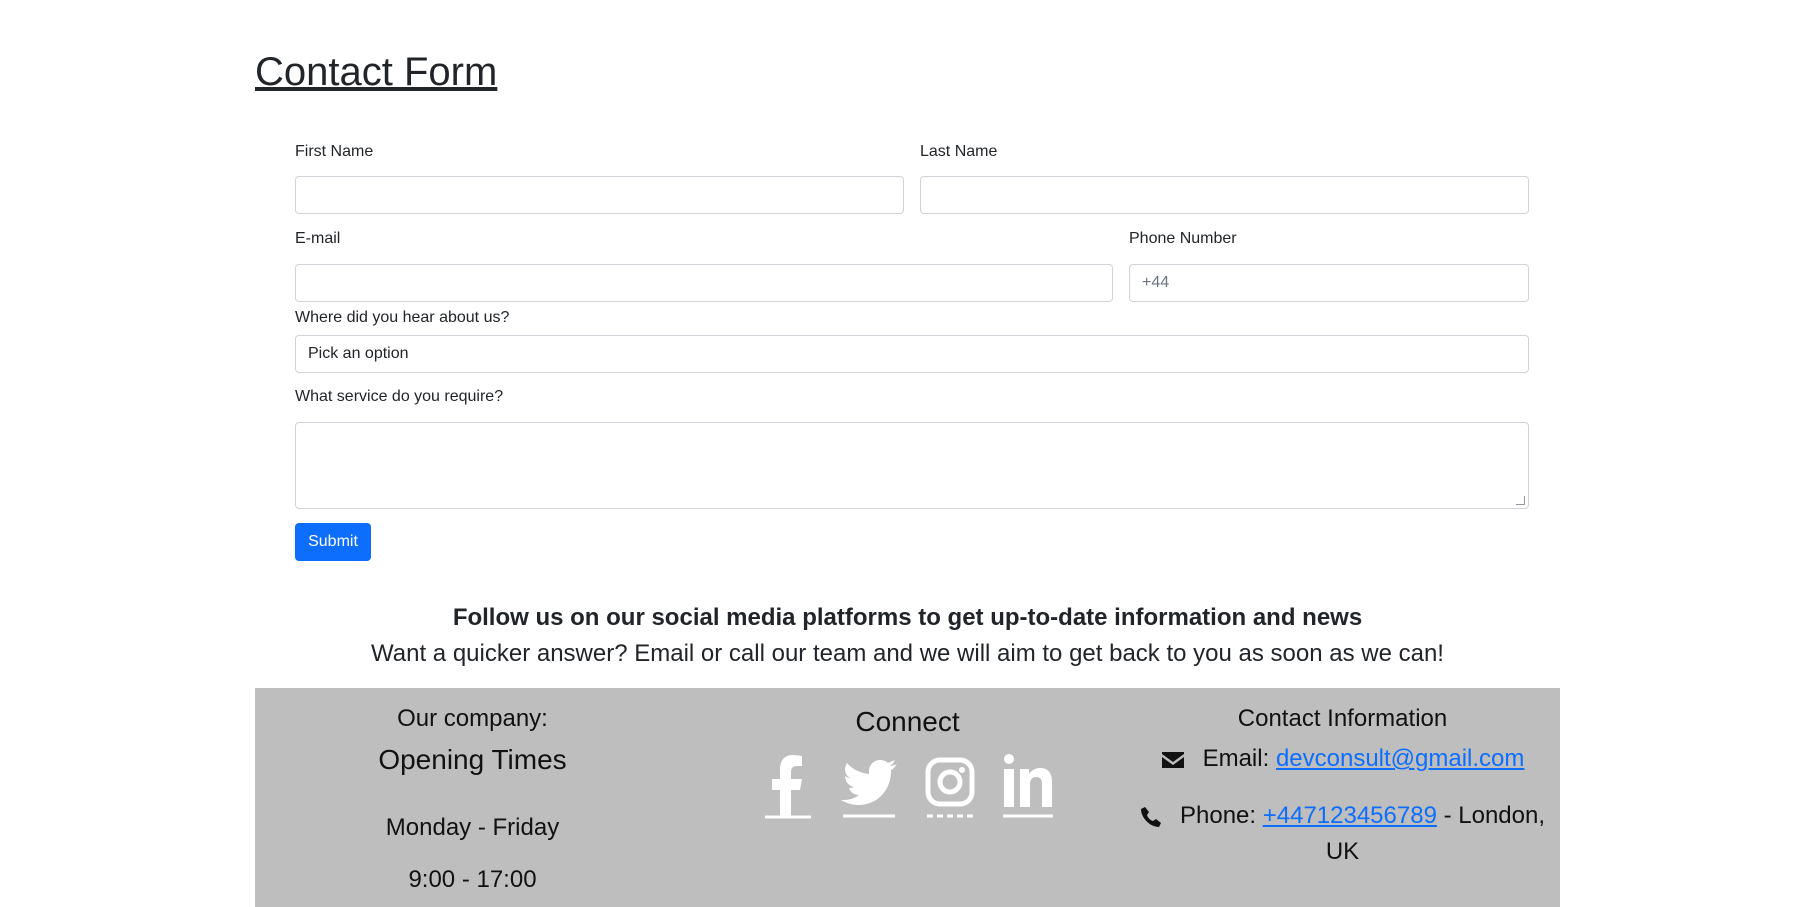 The width and height of the screenshot is (1795, 907). Describe the element at coordinates (1183, 238) in the screenshot. I see `phone-label: Phone Number` at that location.